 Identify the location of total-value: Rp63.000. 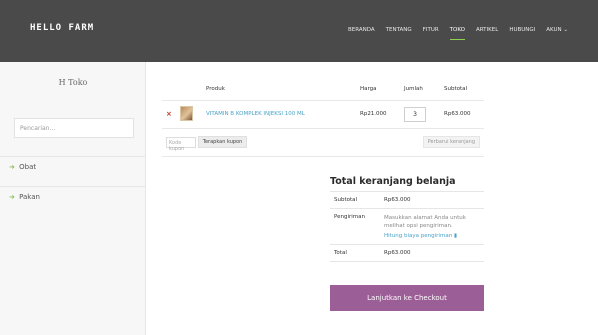
(432, 253).